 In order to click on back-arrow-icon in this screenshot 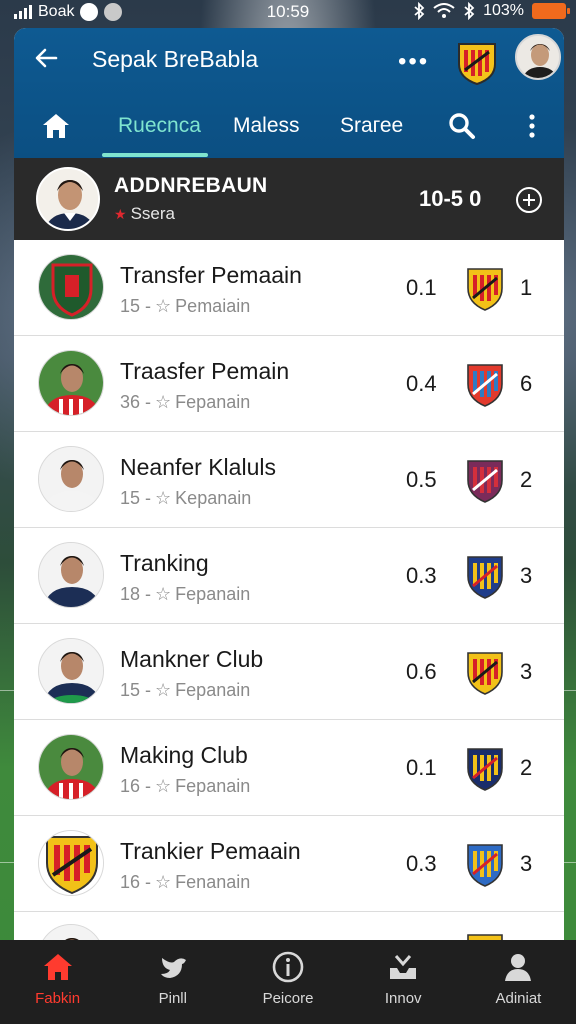, I will do `click(46, 58)`.